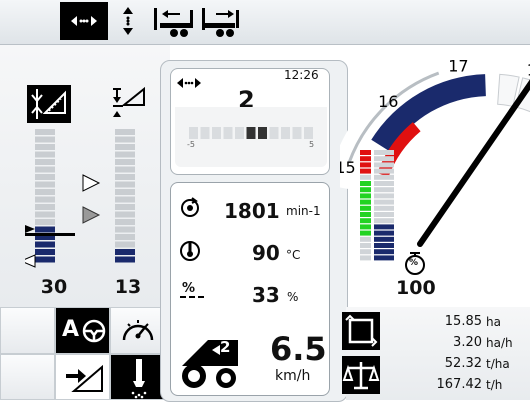  Describe the element at coordinates (128, 287) in the screenshot. I see `draft-value: 13` at that location.